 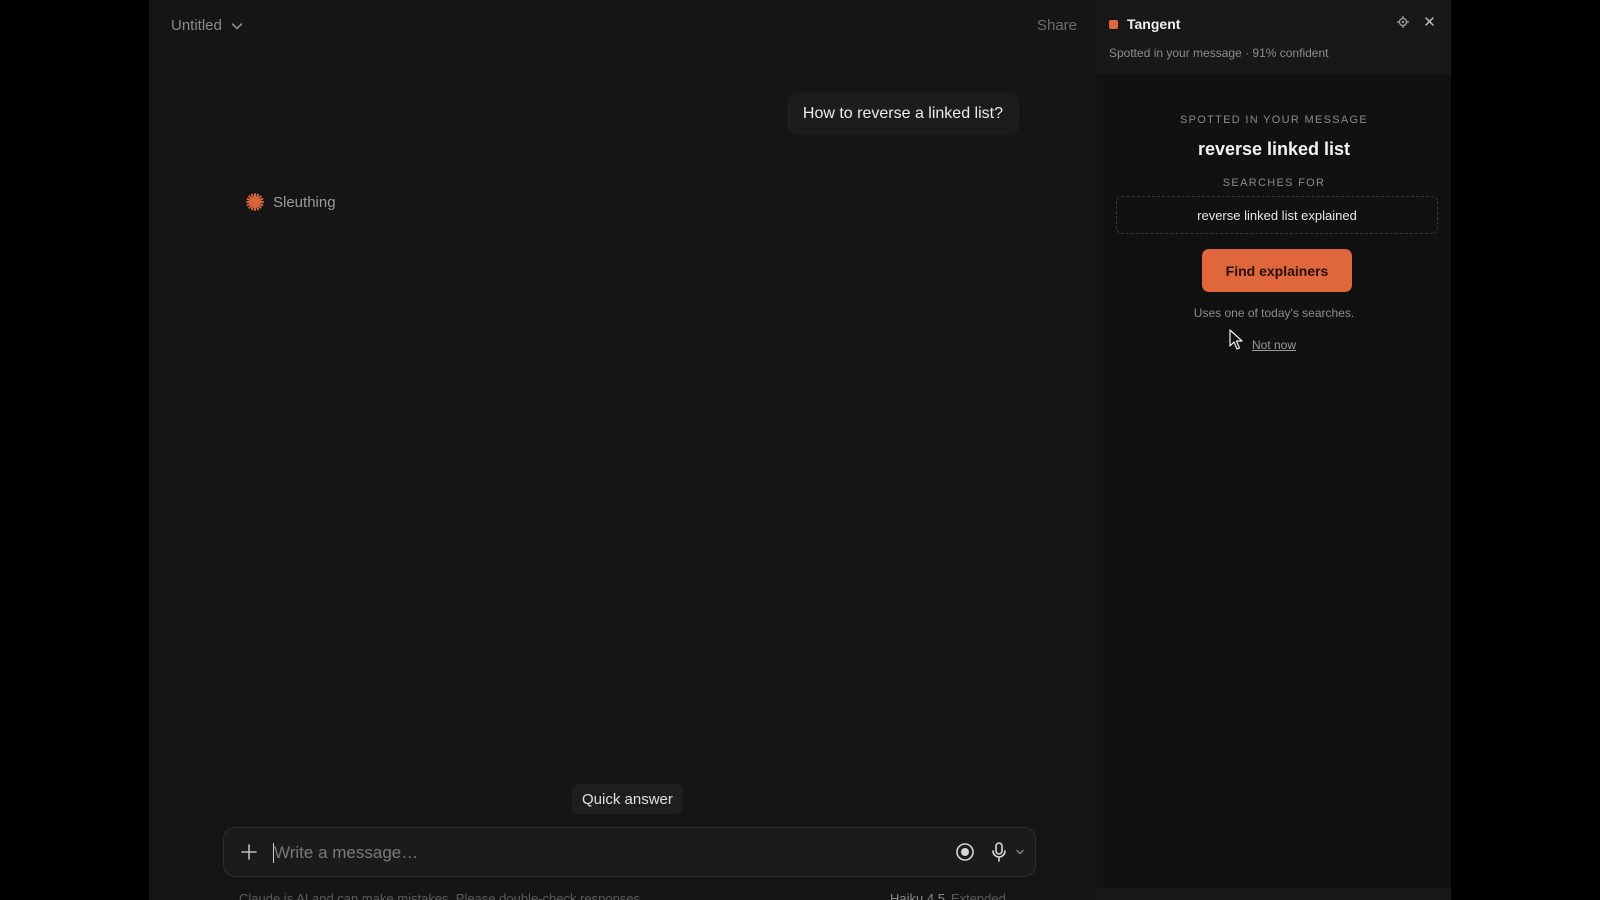 What do you see at coordinates (1429, 21) in the screenshot?
I see `close-icon` at bounding box center [1429, 21].